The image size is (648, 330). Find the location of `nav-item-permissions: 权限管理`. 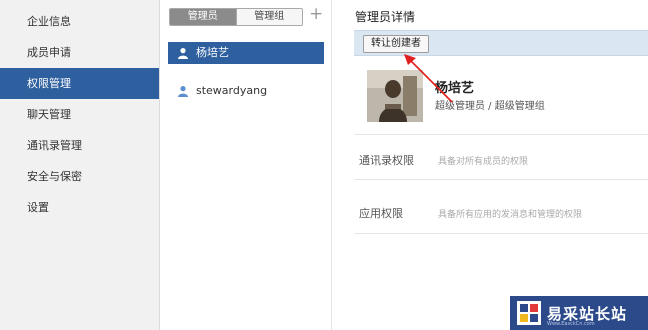

nav-item-permissions: 权限管理 is located at coordinates (79, 83).